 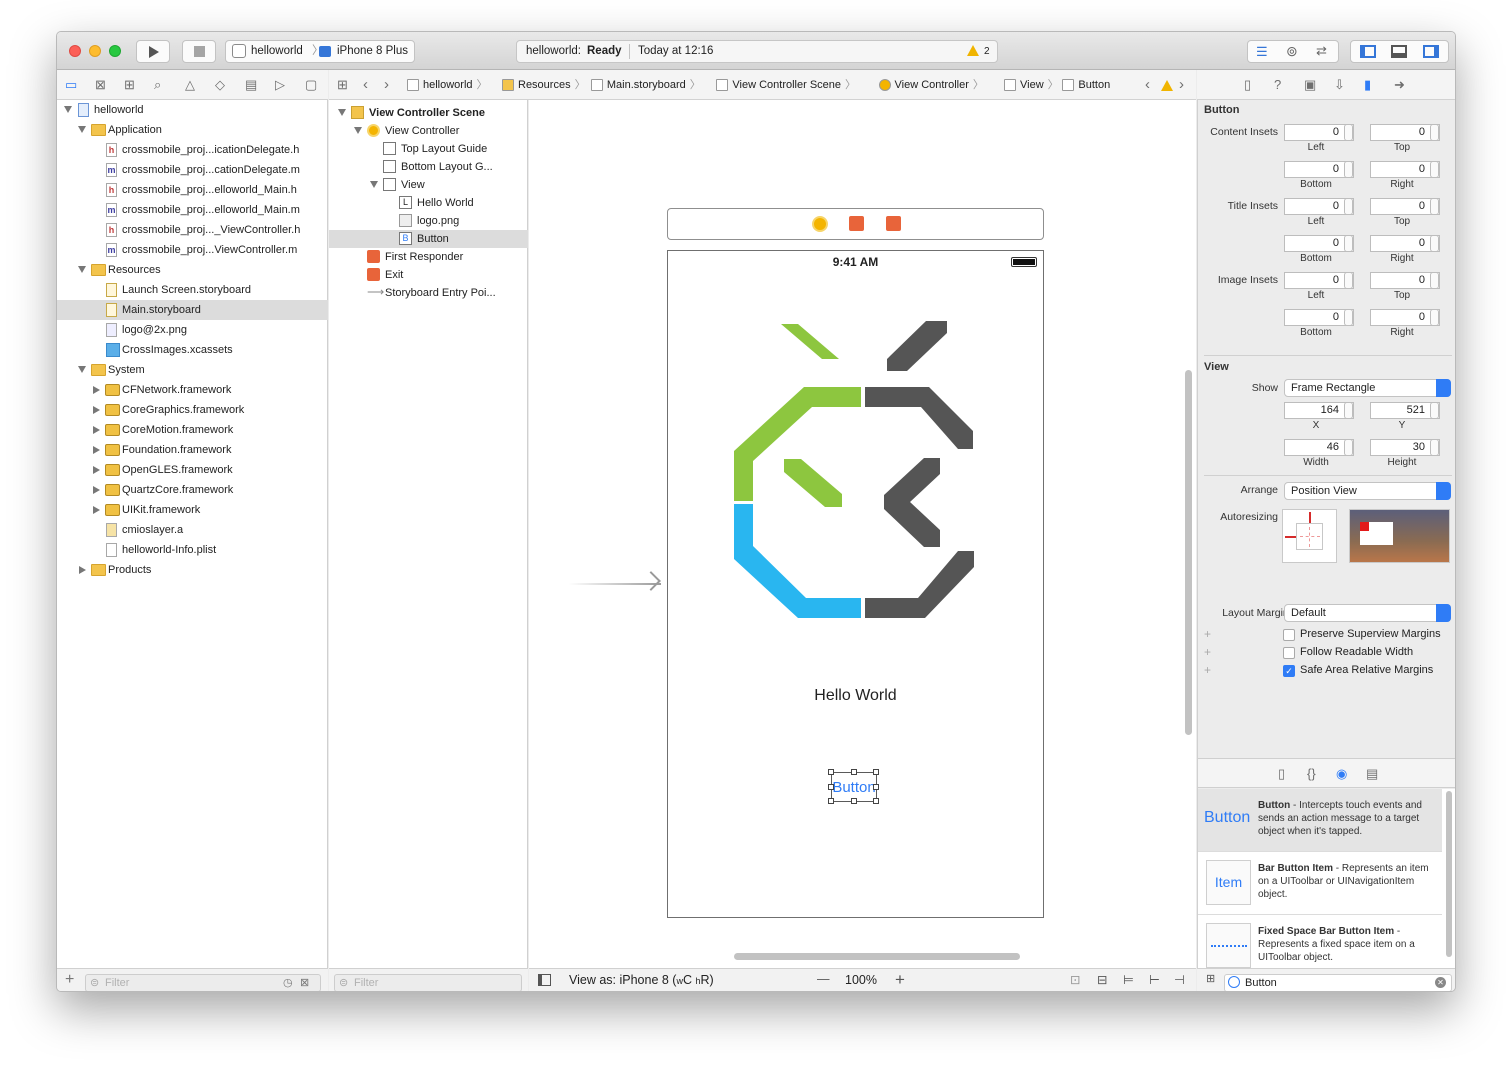 What do you see at coordinates (192, 370) in the screenshot?
I see `list-item: System` at bounding box center [192, 370].